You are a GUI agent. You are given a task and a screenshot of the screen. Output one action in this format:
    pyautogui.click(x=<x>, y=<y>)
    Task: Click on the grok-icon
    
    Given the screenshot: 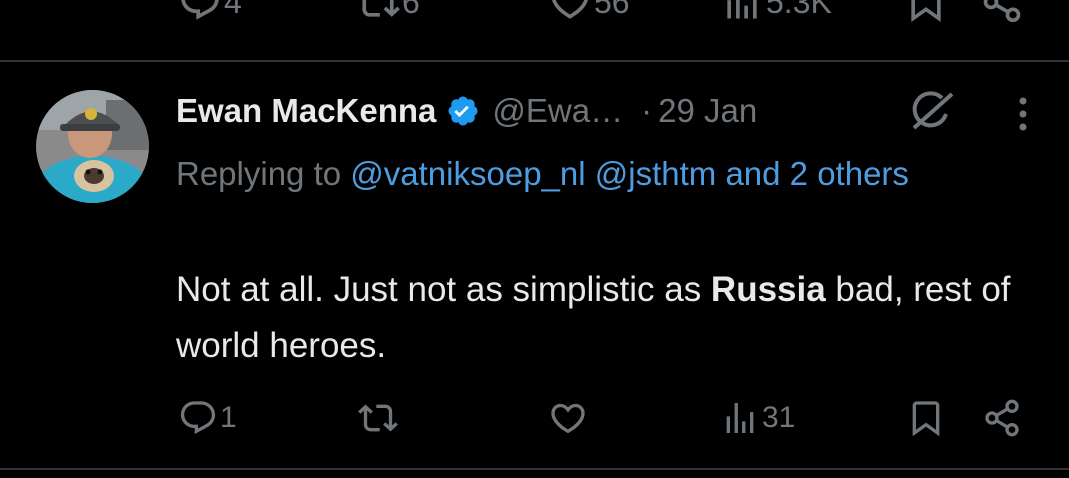 What is the action you would take?
    pyautogui.click(x=931, y=113)
    